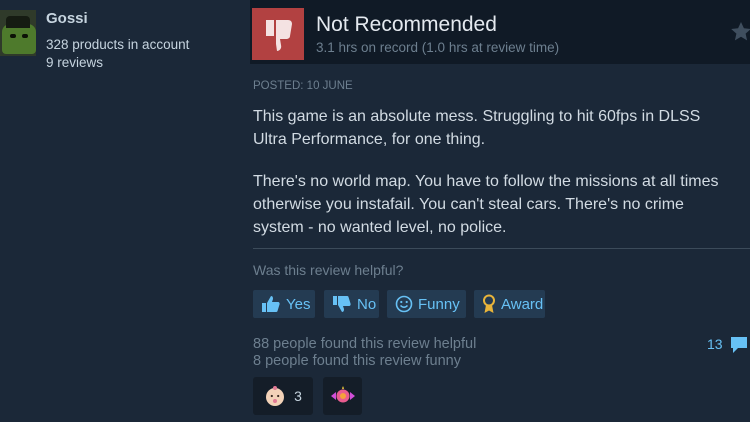 Image resolution: width=750 pixels, height=422 pixels. What do you see at coordinates (328, 270) in the screenshot?
I see `helpful-question: Was this review helpful?` at bounding box center [328, 270].